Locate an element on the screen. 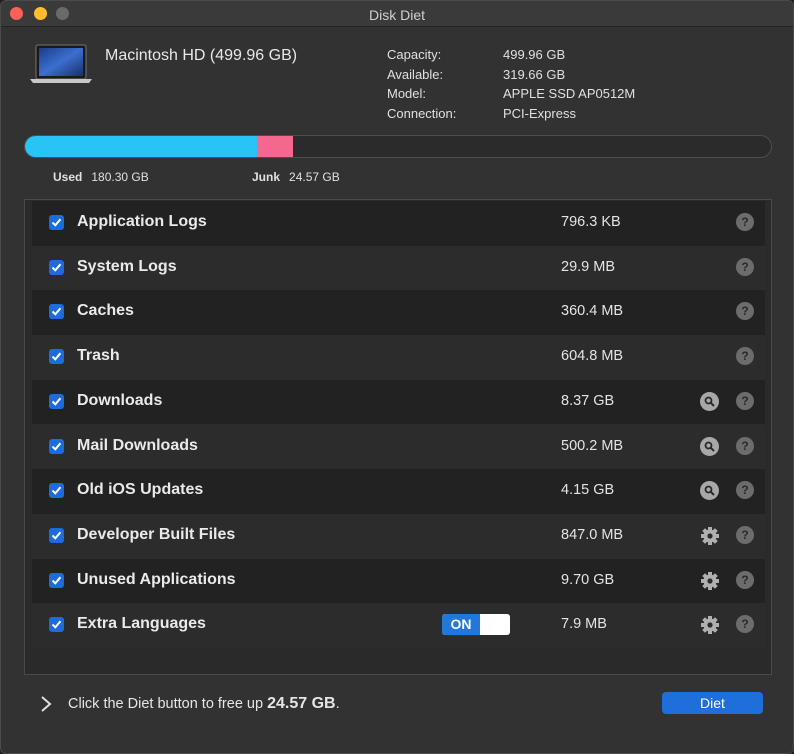 The image size is (794, 754). title-bar: Disk Diet is located at coordinates (397, 14).